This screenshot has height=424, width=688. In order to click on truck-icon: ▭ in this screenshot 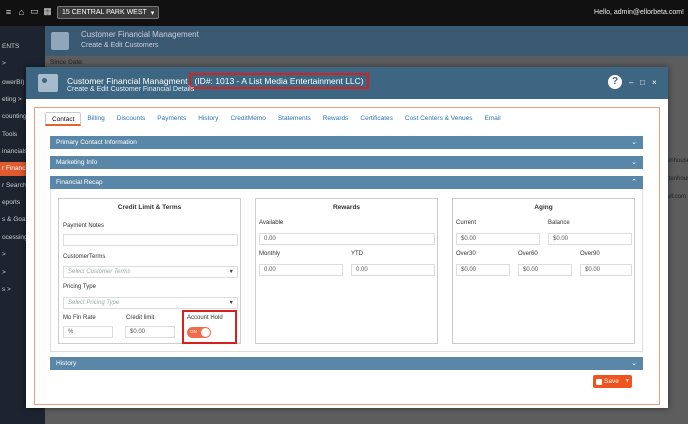, I will do `click(34, 11)`.